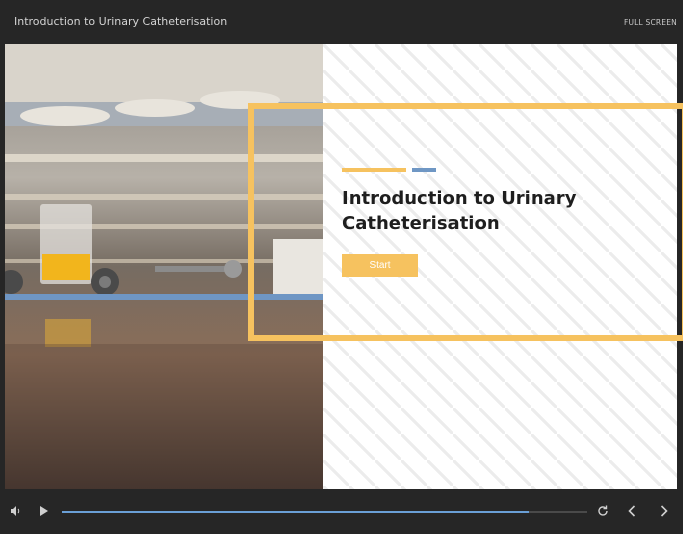  What do you see at coordinates (632, 512) in the screenshot?
I see `chevron-left-icon` at bounding box center [632, 512].